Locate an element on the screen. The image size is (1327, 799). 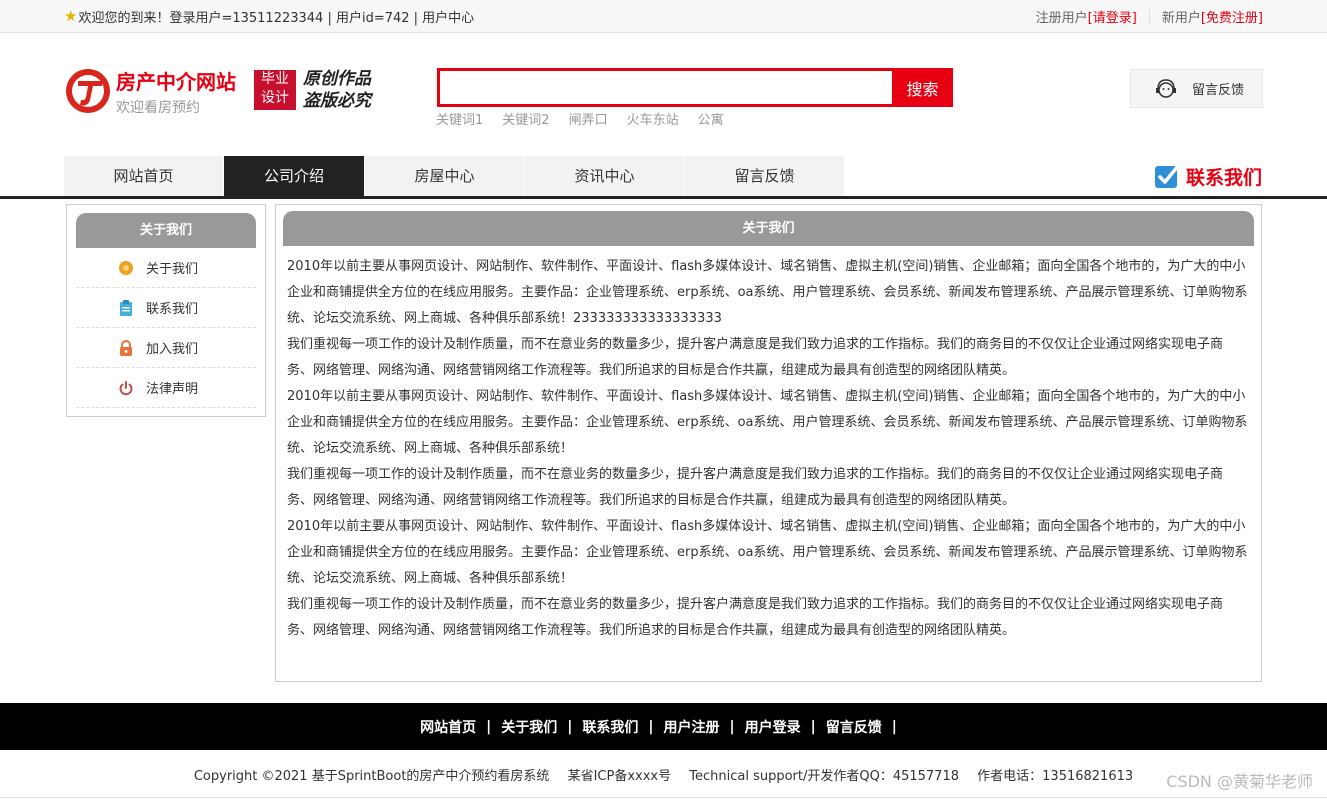
account-links: 注册用户 [请登录] 新用户 [免费注册] is located at coordinates (1149, 16).